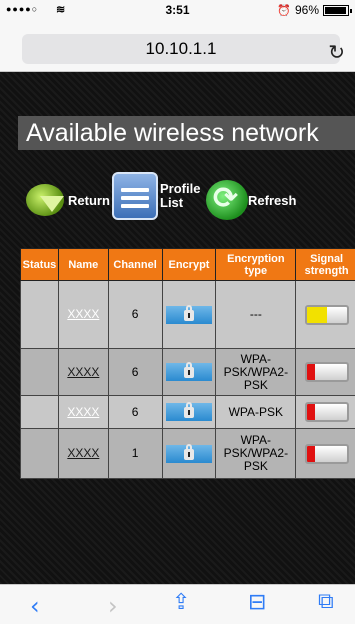 The height and width of the screenshot is (624, 355). I want to click on back-icon: ‹, so click(35, 606).